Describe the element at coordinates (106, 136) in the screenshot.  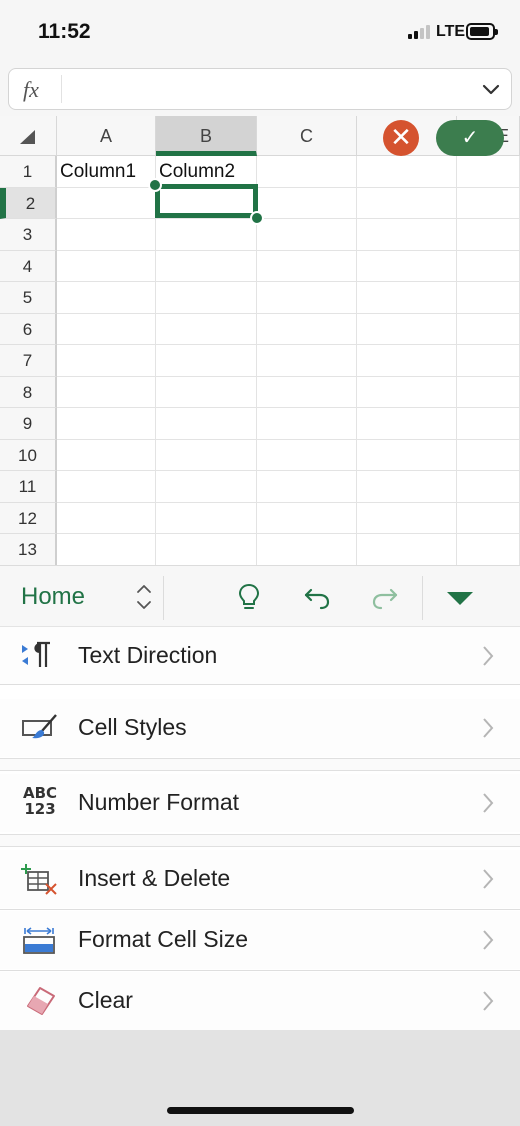
I see `column-header-a: A` at that location.